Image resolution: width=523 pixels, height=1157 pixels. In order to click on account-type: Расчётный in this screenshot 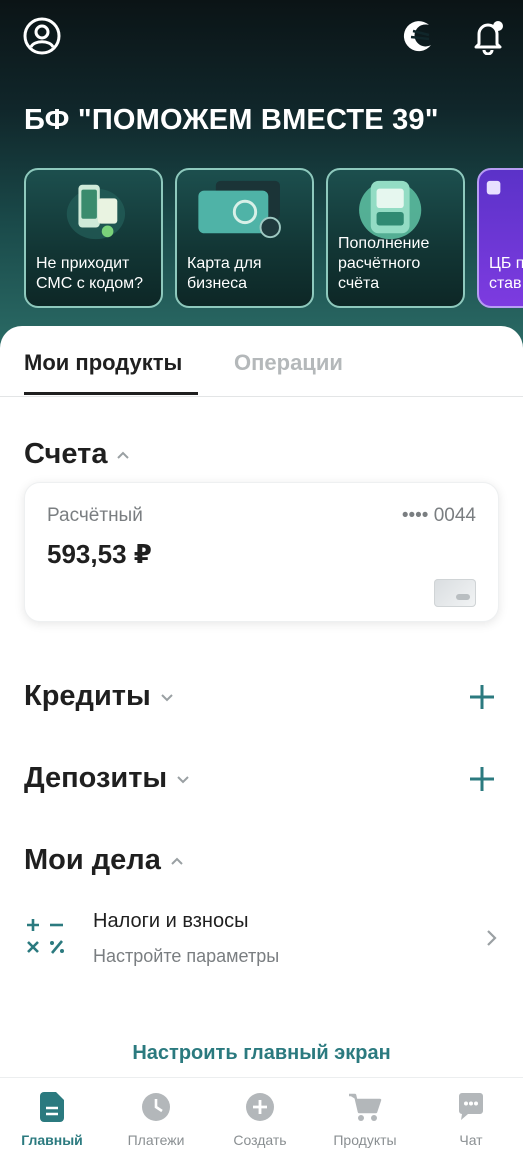, I will do `click(95, 515)`.